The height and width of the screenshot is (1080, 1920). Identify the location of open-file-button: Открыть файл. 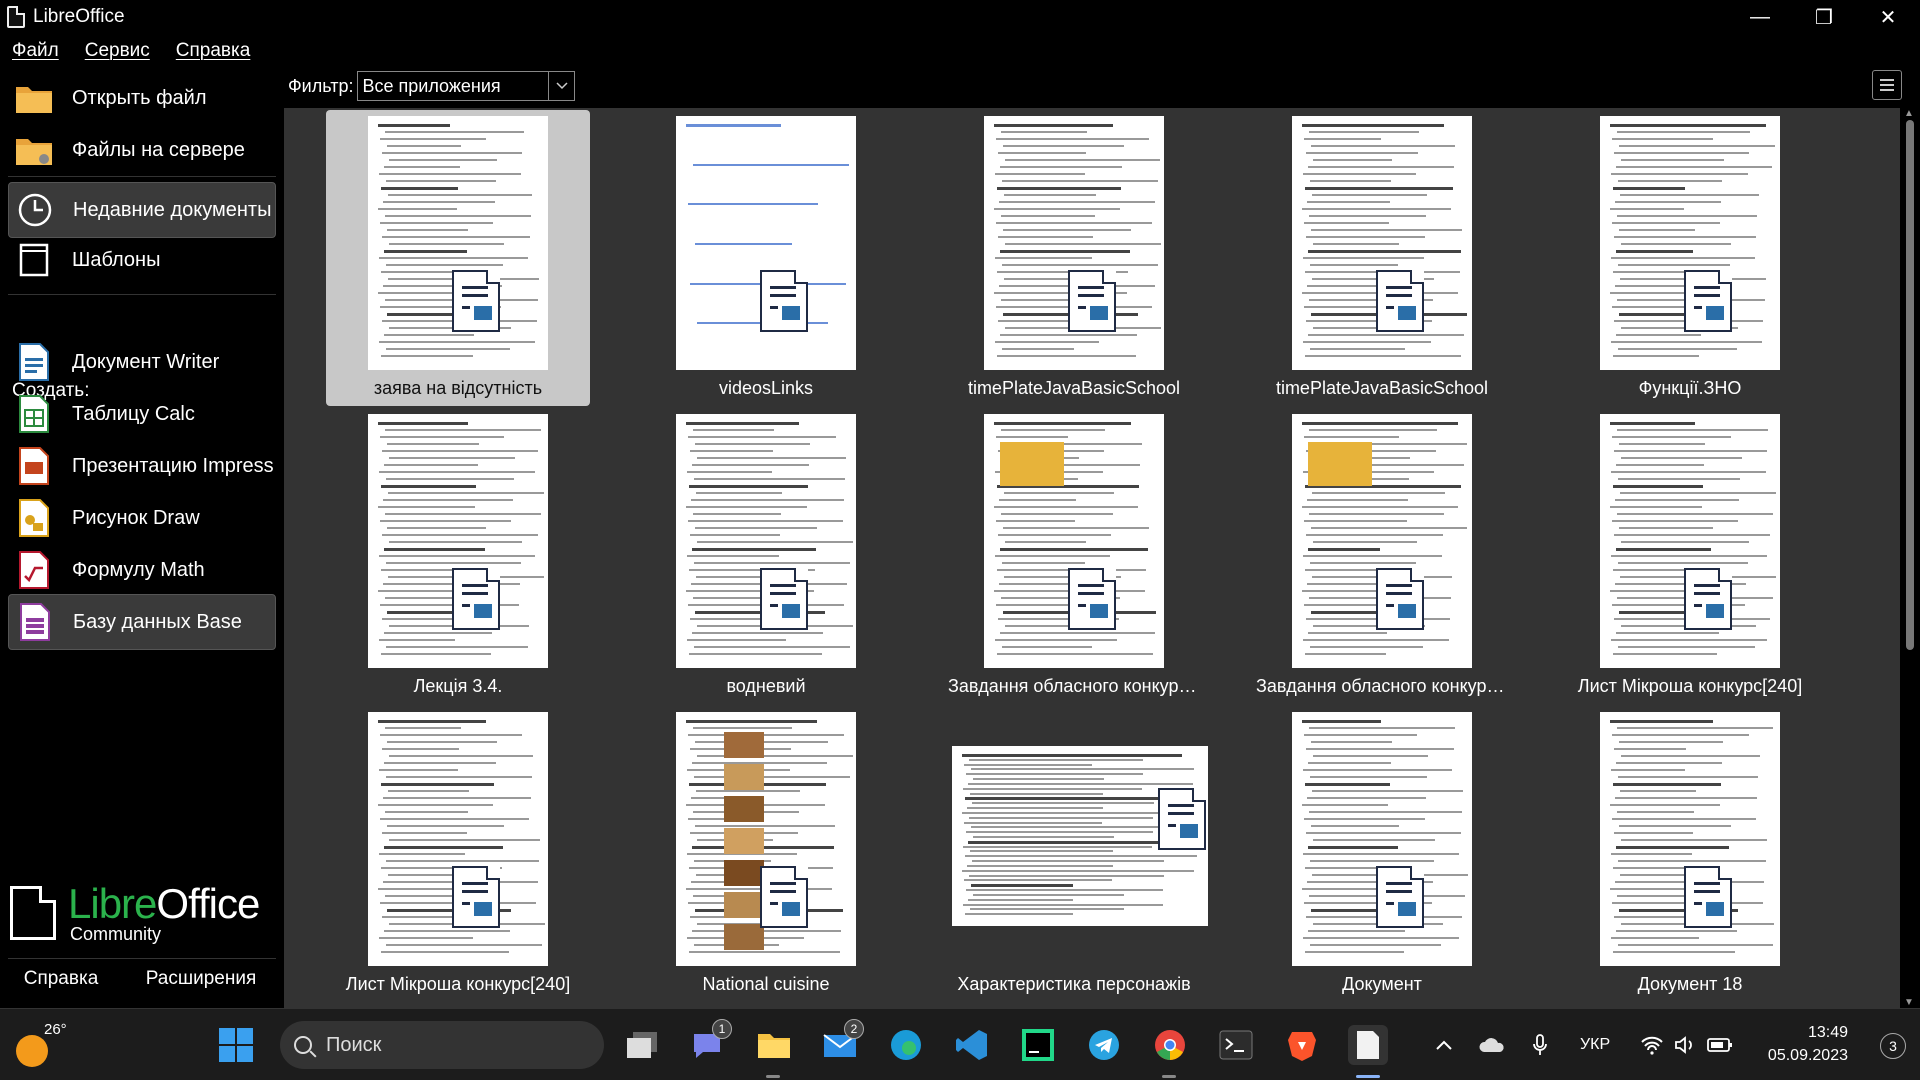
(142, 98).